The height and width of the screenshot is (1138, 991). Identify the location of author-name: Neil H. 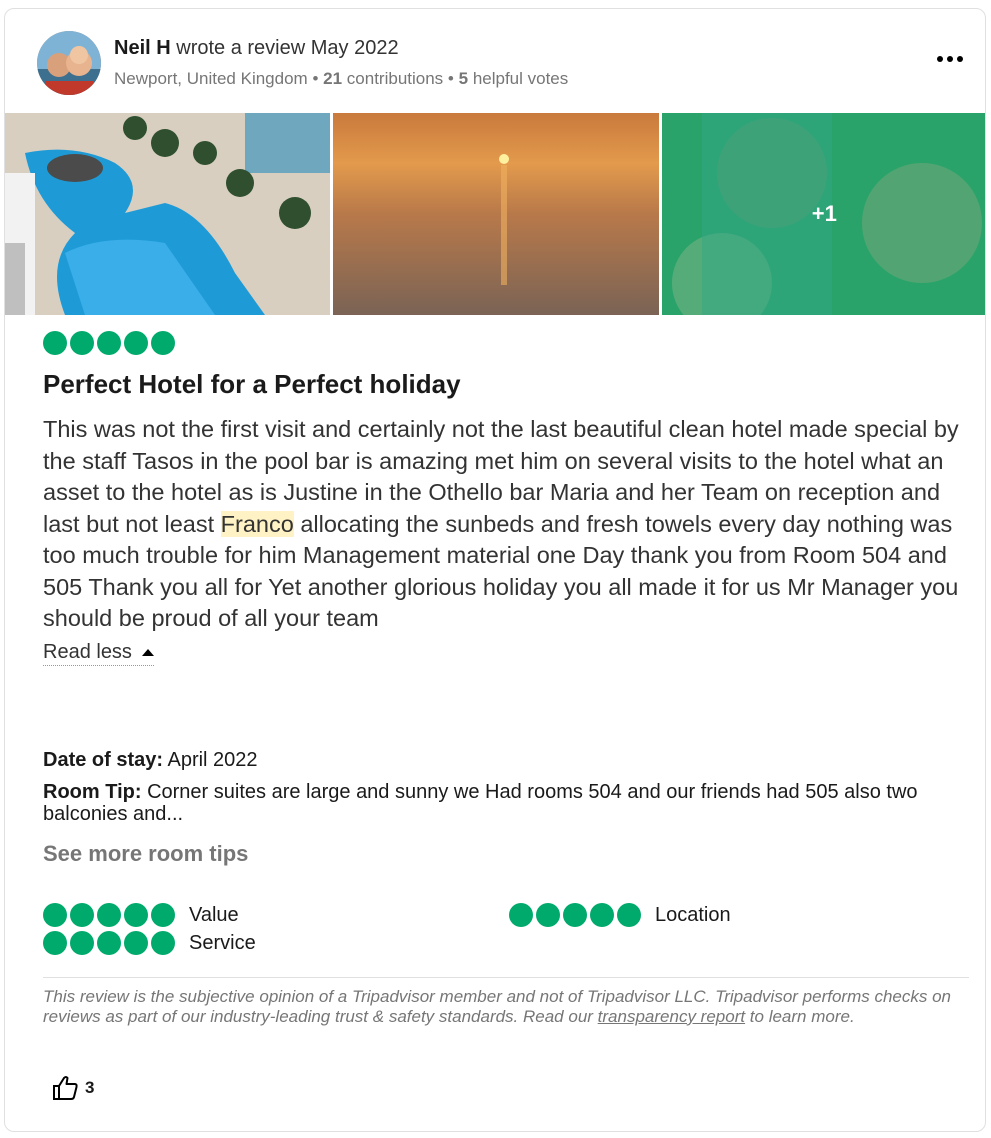
(142, 48).